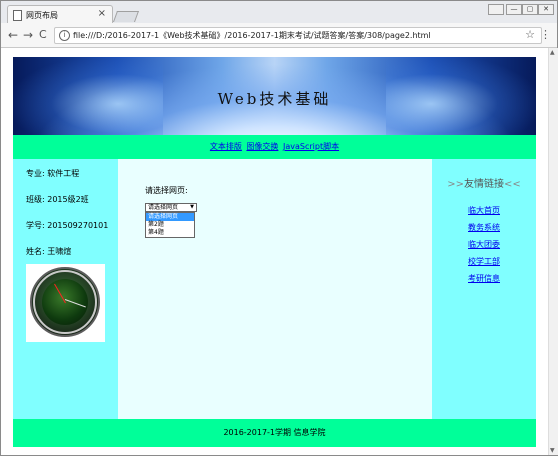 This screenshot has width=558, height=456. What do you see at coordinates (512, 184) in the screenshot?
I see `links-title-arrow-right: <<` at bounding box center [512, 184].